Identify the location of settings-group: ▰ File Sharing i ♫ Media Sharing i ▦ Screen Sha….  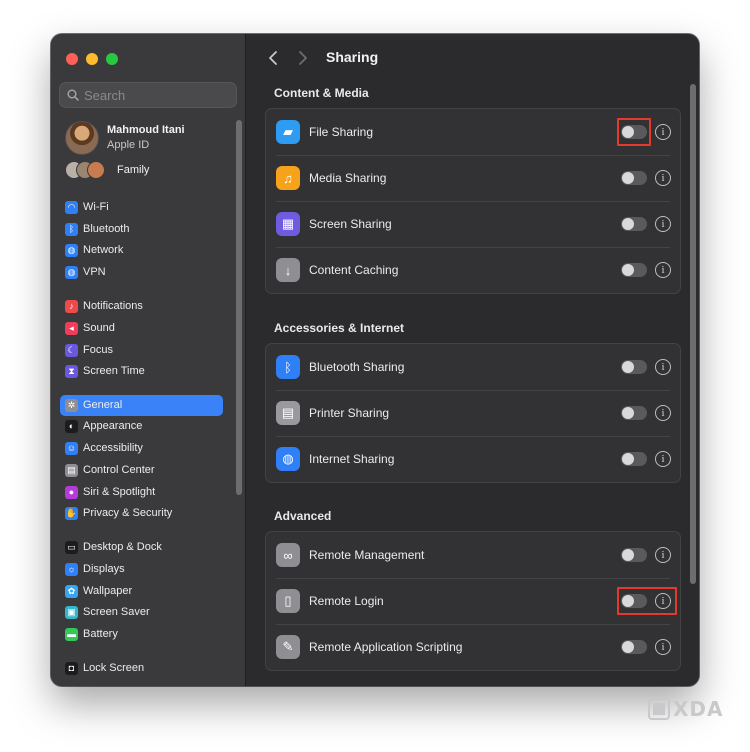
(473, 201).